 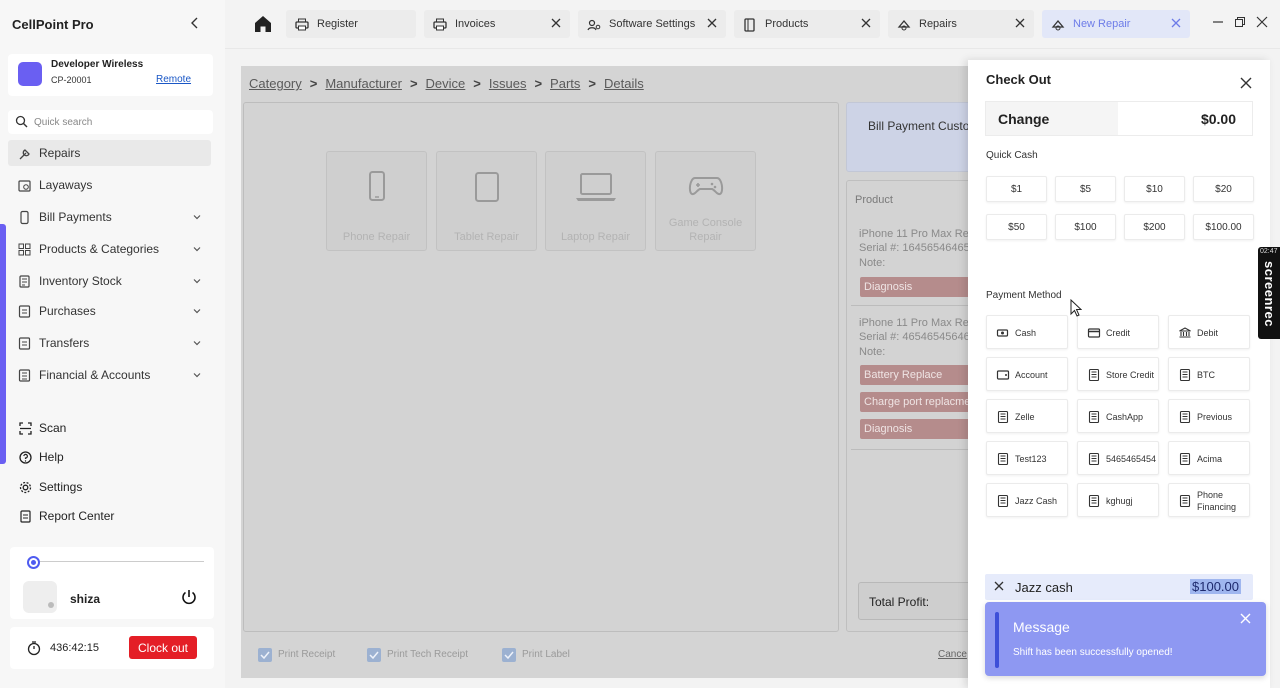 I want to click on total-profit-box: Total Profit:, so click(x=917, y=601).